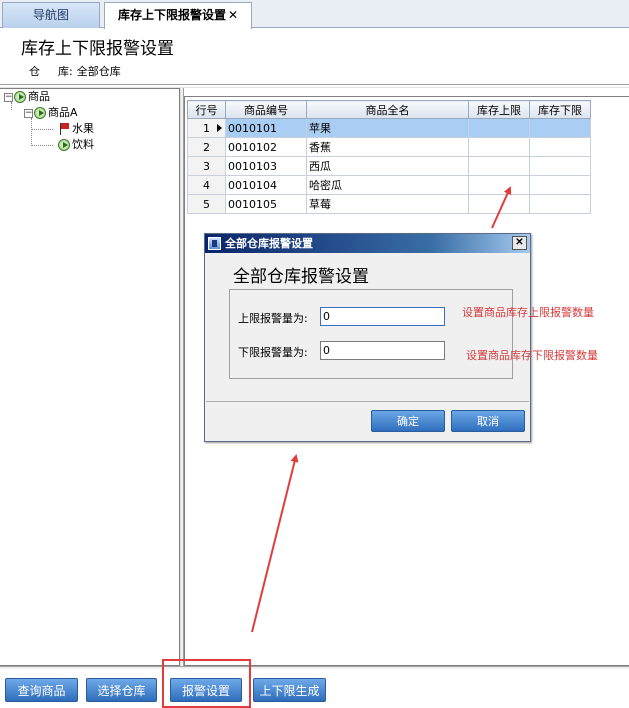 This screenshot has height=708, width=629. What do you see at coordinates (27, 97) in the screenshot?
I see `tree-node-root: − 商品` at bounding box center [27, 97].